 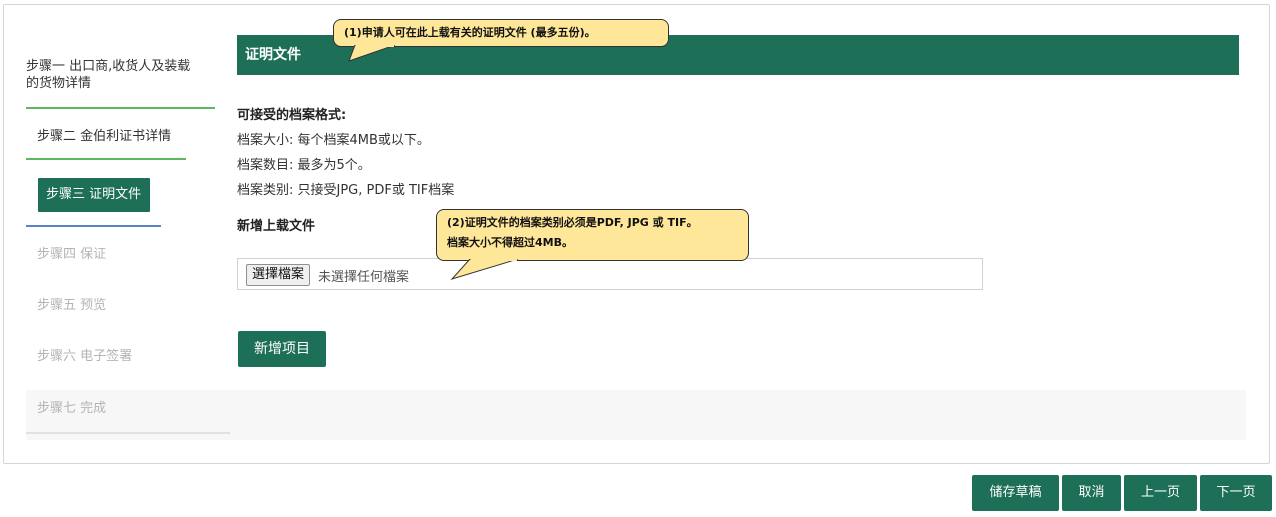 I want to click on sidebar-step-7: 步骤七 完成, so click(x=72, y=408).